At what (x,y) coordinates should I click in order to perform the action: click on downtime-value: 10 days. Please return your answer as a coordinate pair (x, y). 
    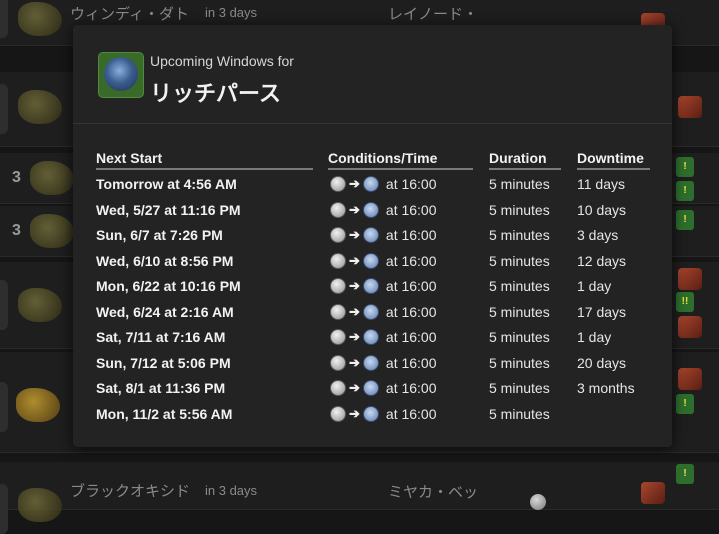
    Looking at the image, I should click on (602, 209).